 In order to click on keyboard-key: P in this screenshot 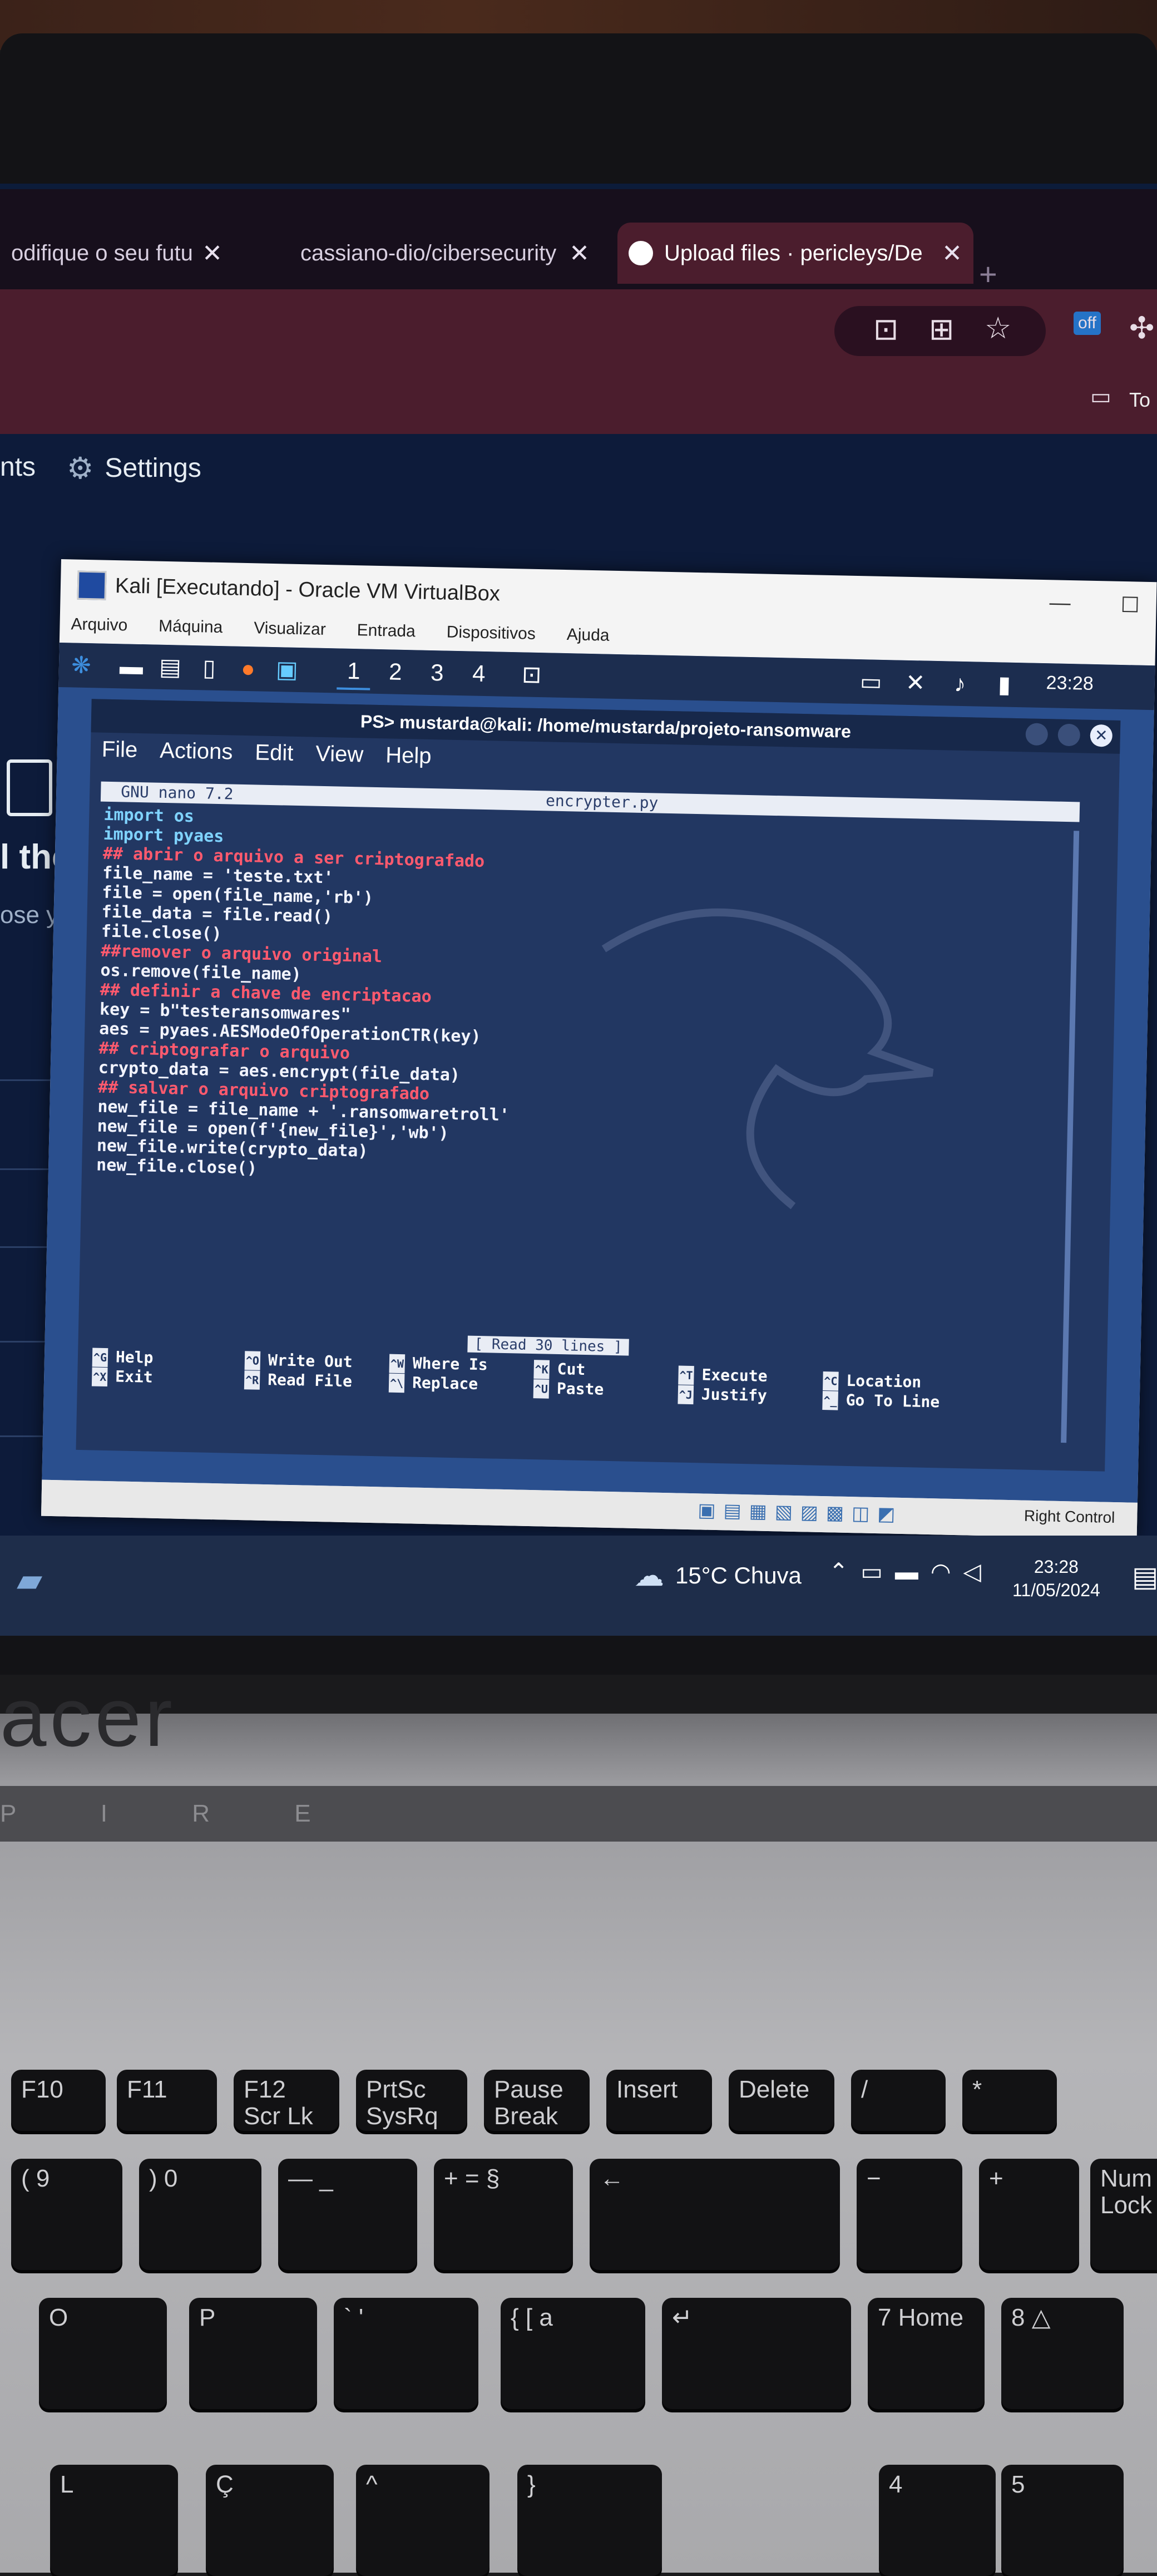, I will do `click(253, 2353)`.